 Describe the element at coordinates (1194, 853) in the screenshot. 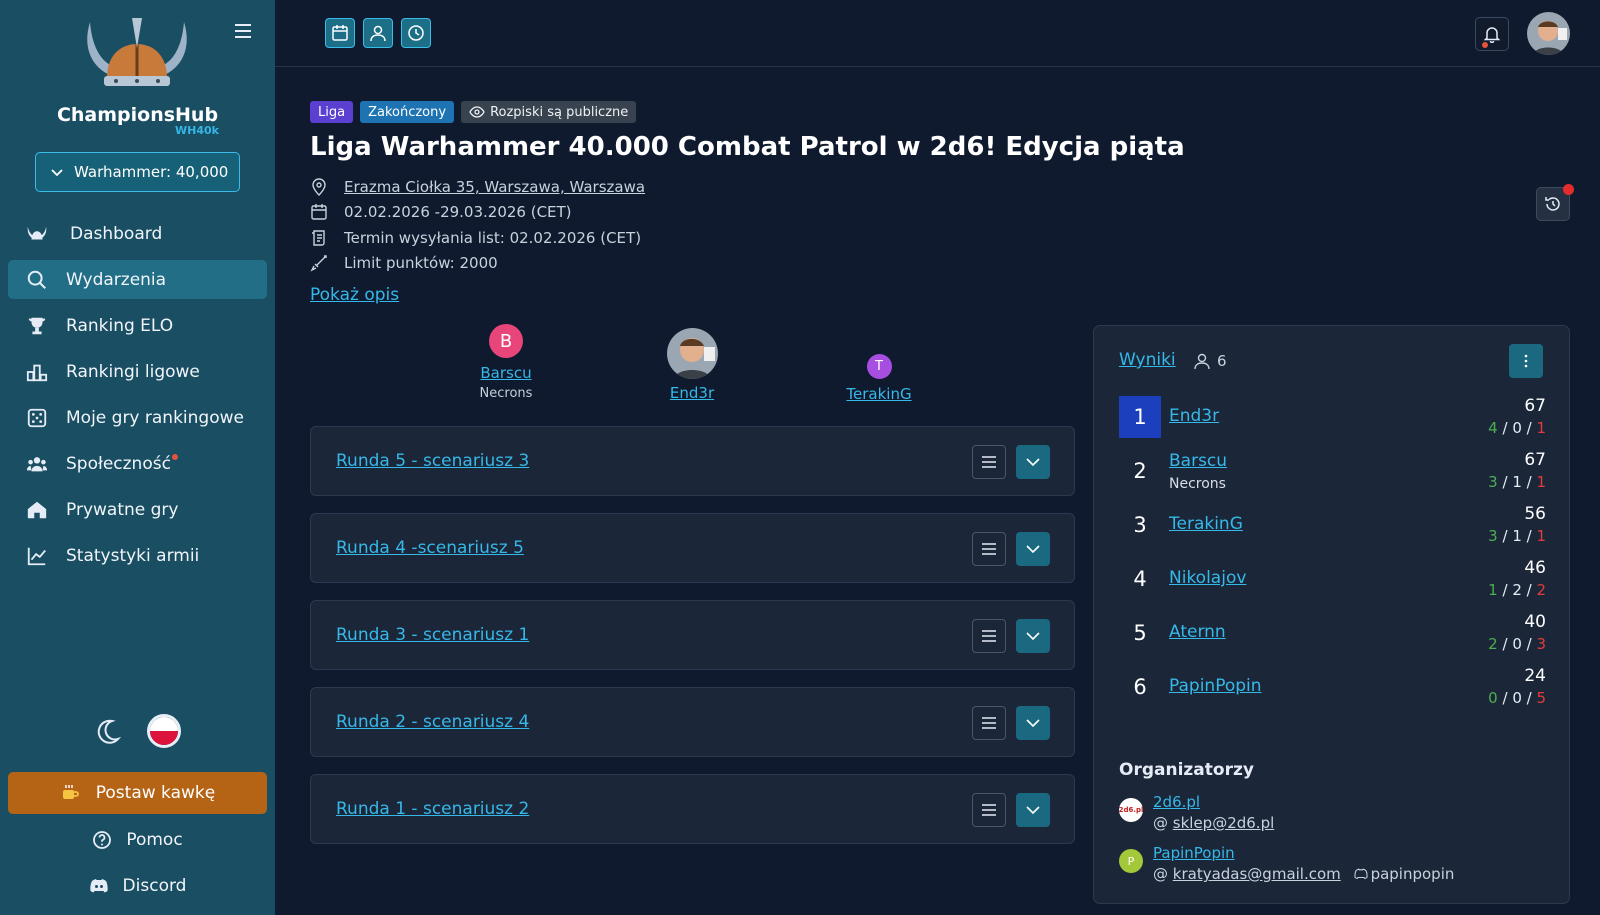

I see `organizer-name: PapinPopin` at that location.